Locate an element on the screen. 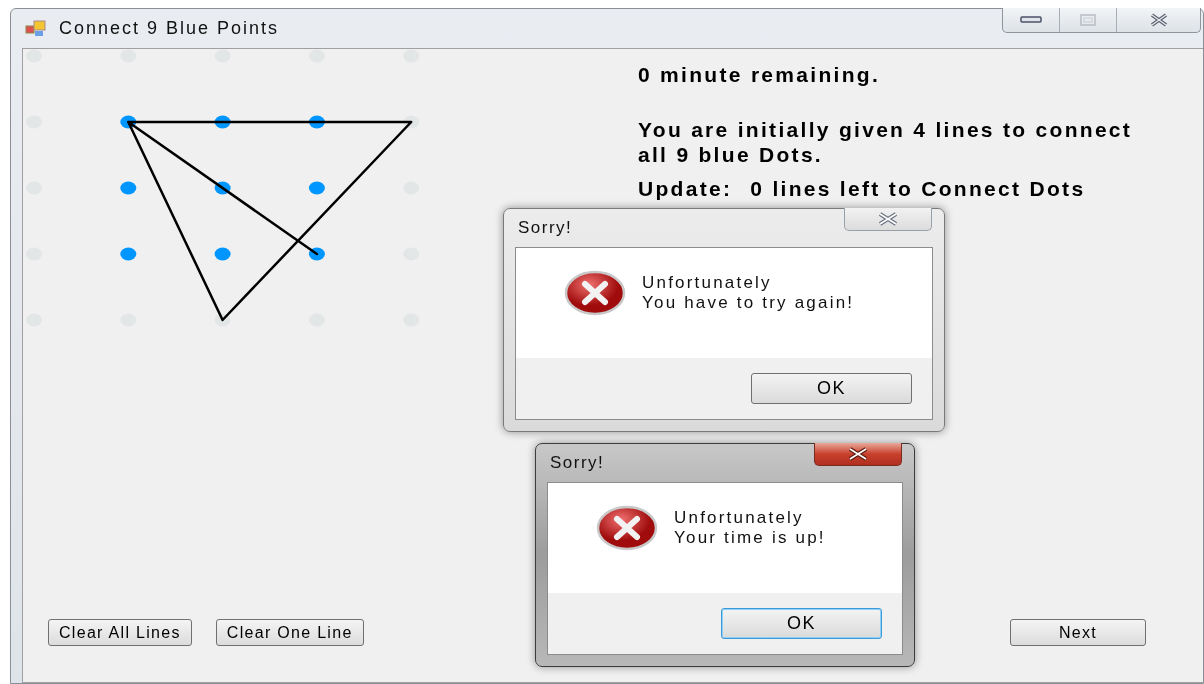 The width and height of the screenshot is (1204, 684). maximize-icon is located at coordinates (1088, 20).